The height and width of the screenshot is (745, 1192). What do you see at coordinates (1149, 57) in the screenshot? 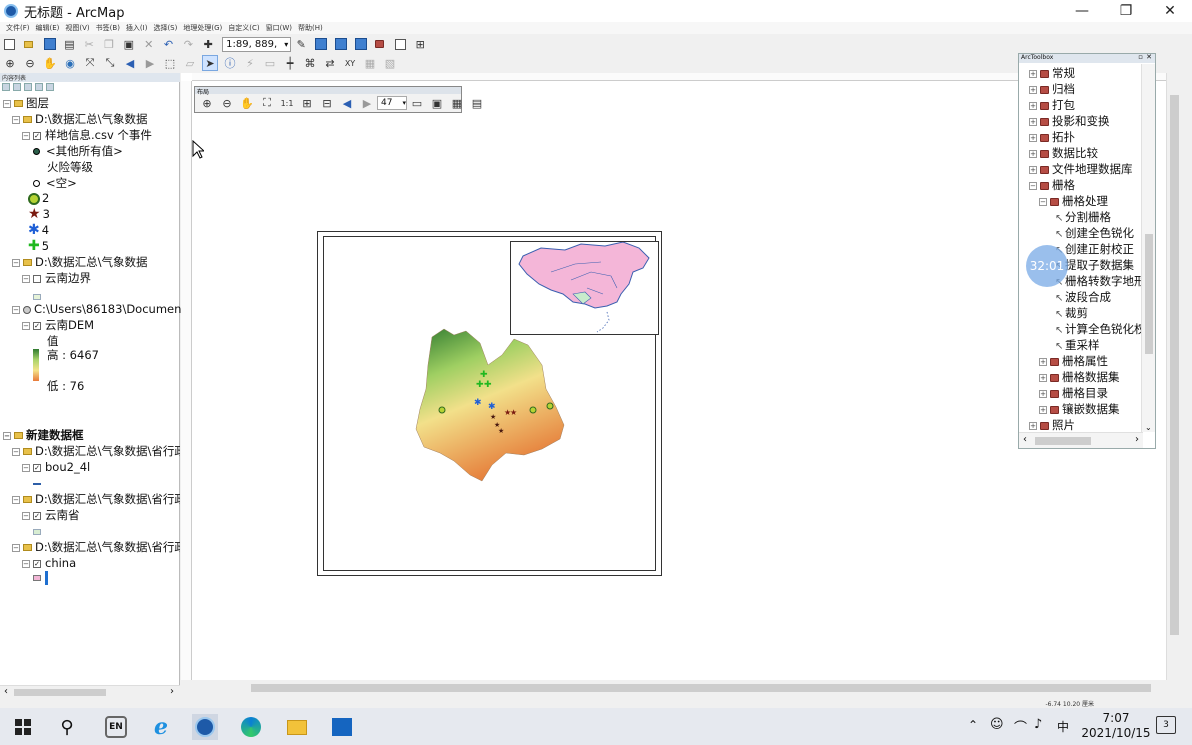
I see `close-icon: ✕` at bounding box center [1149, 57].